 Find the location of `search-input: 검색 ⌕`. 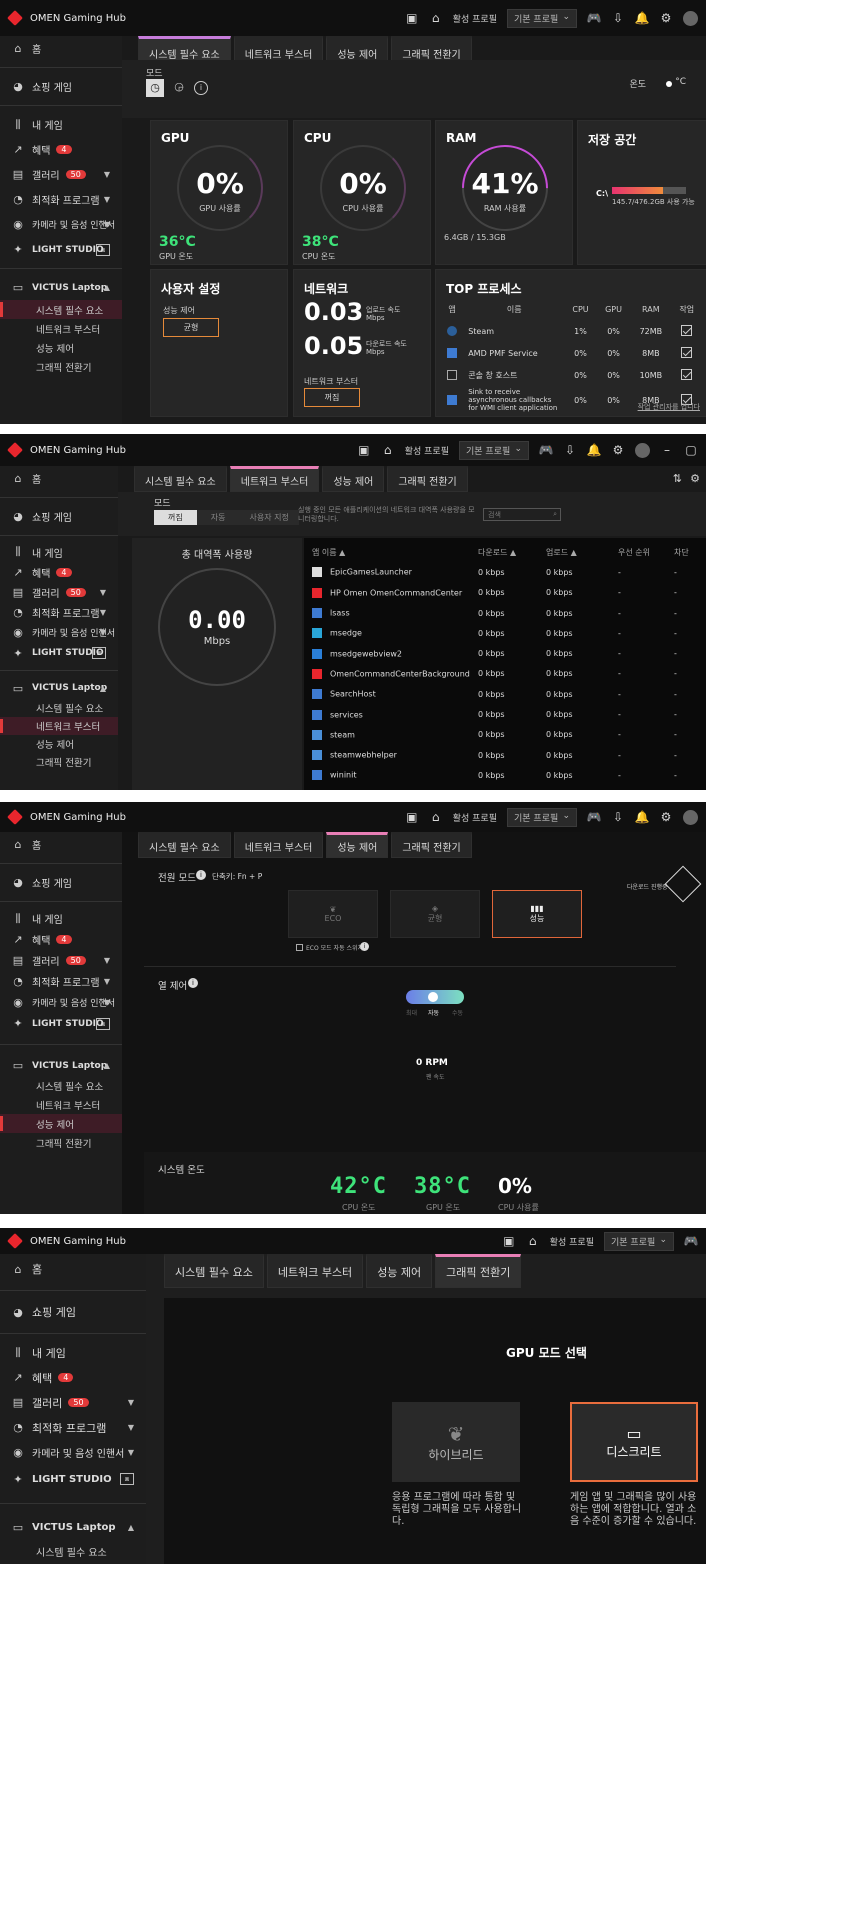

search-input: 검색 ⌕ is located at coordinates (522, 514).